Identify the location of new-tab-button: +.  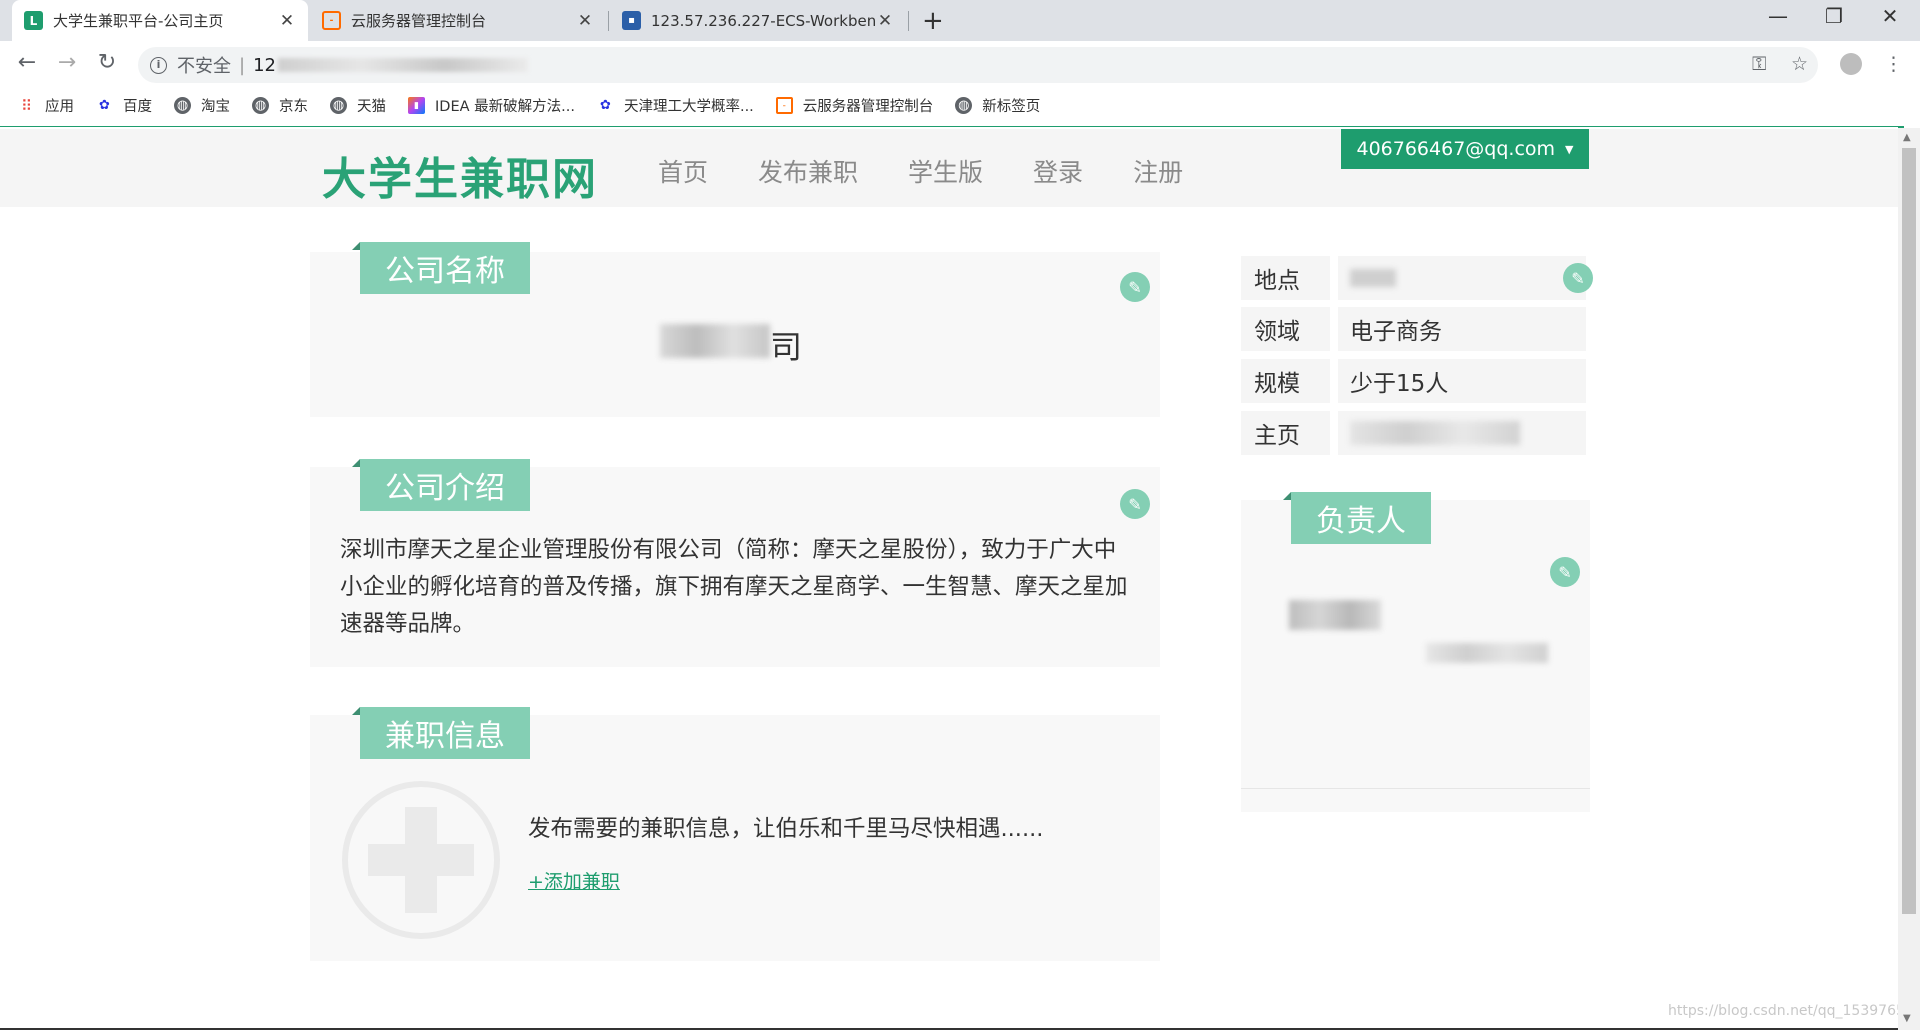
(933, 21).